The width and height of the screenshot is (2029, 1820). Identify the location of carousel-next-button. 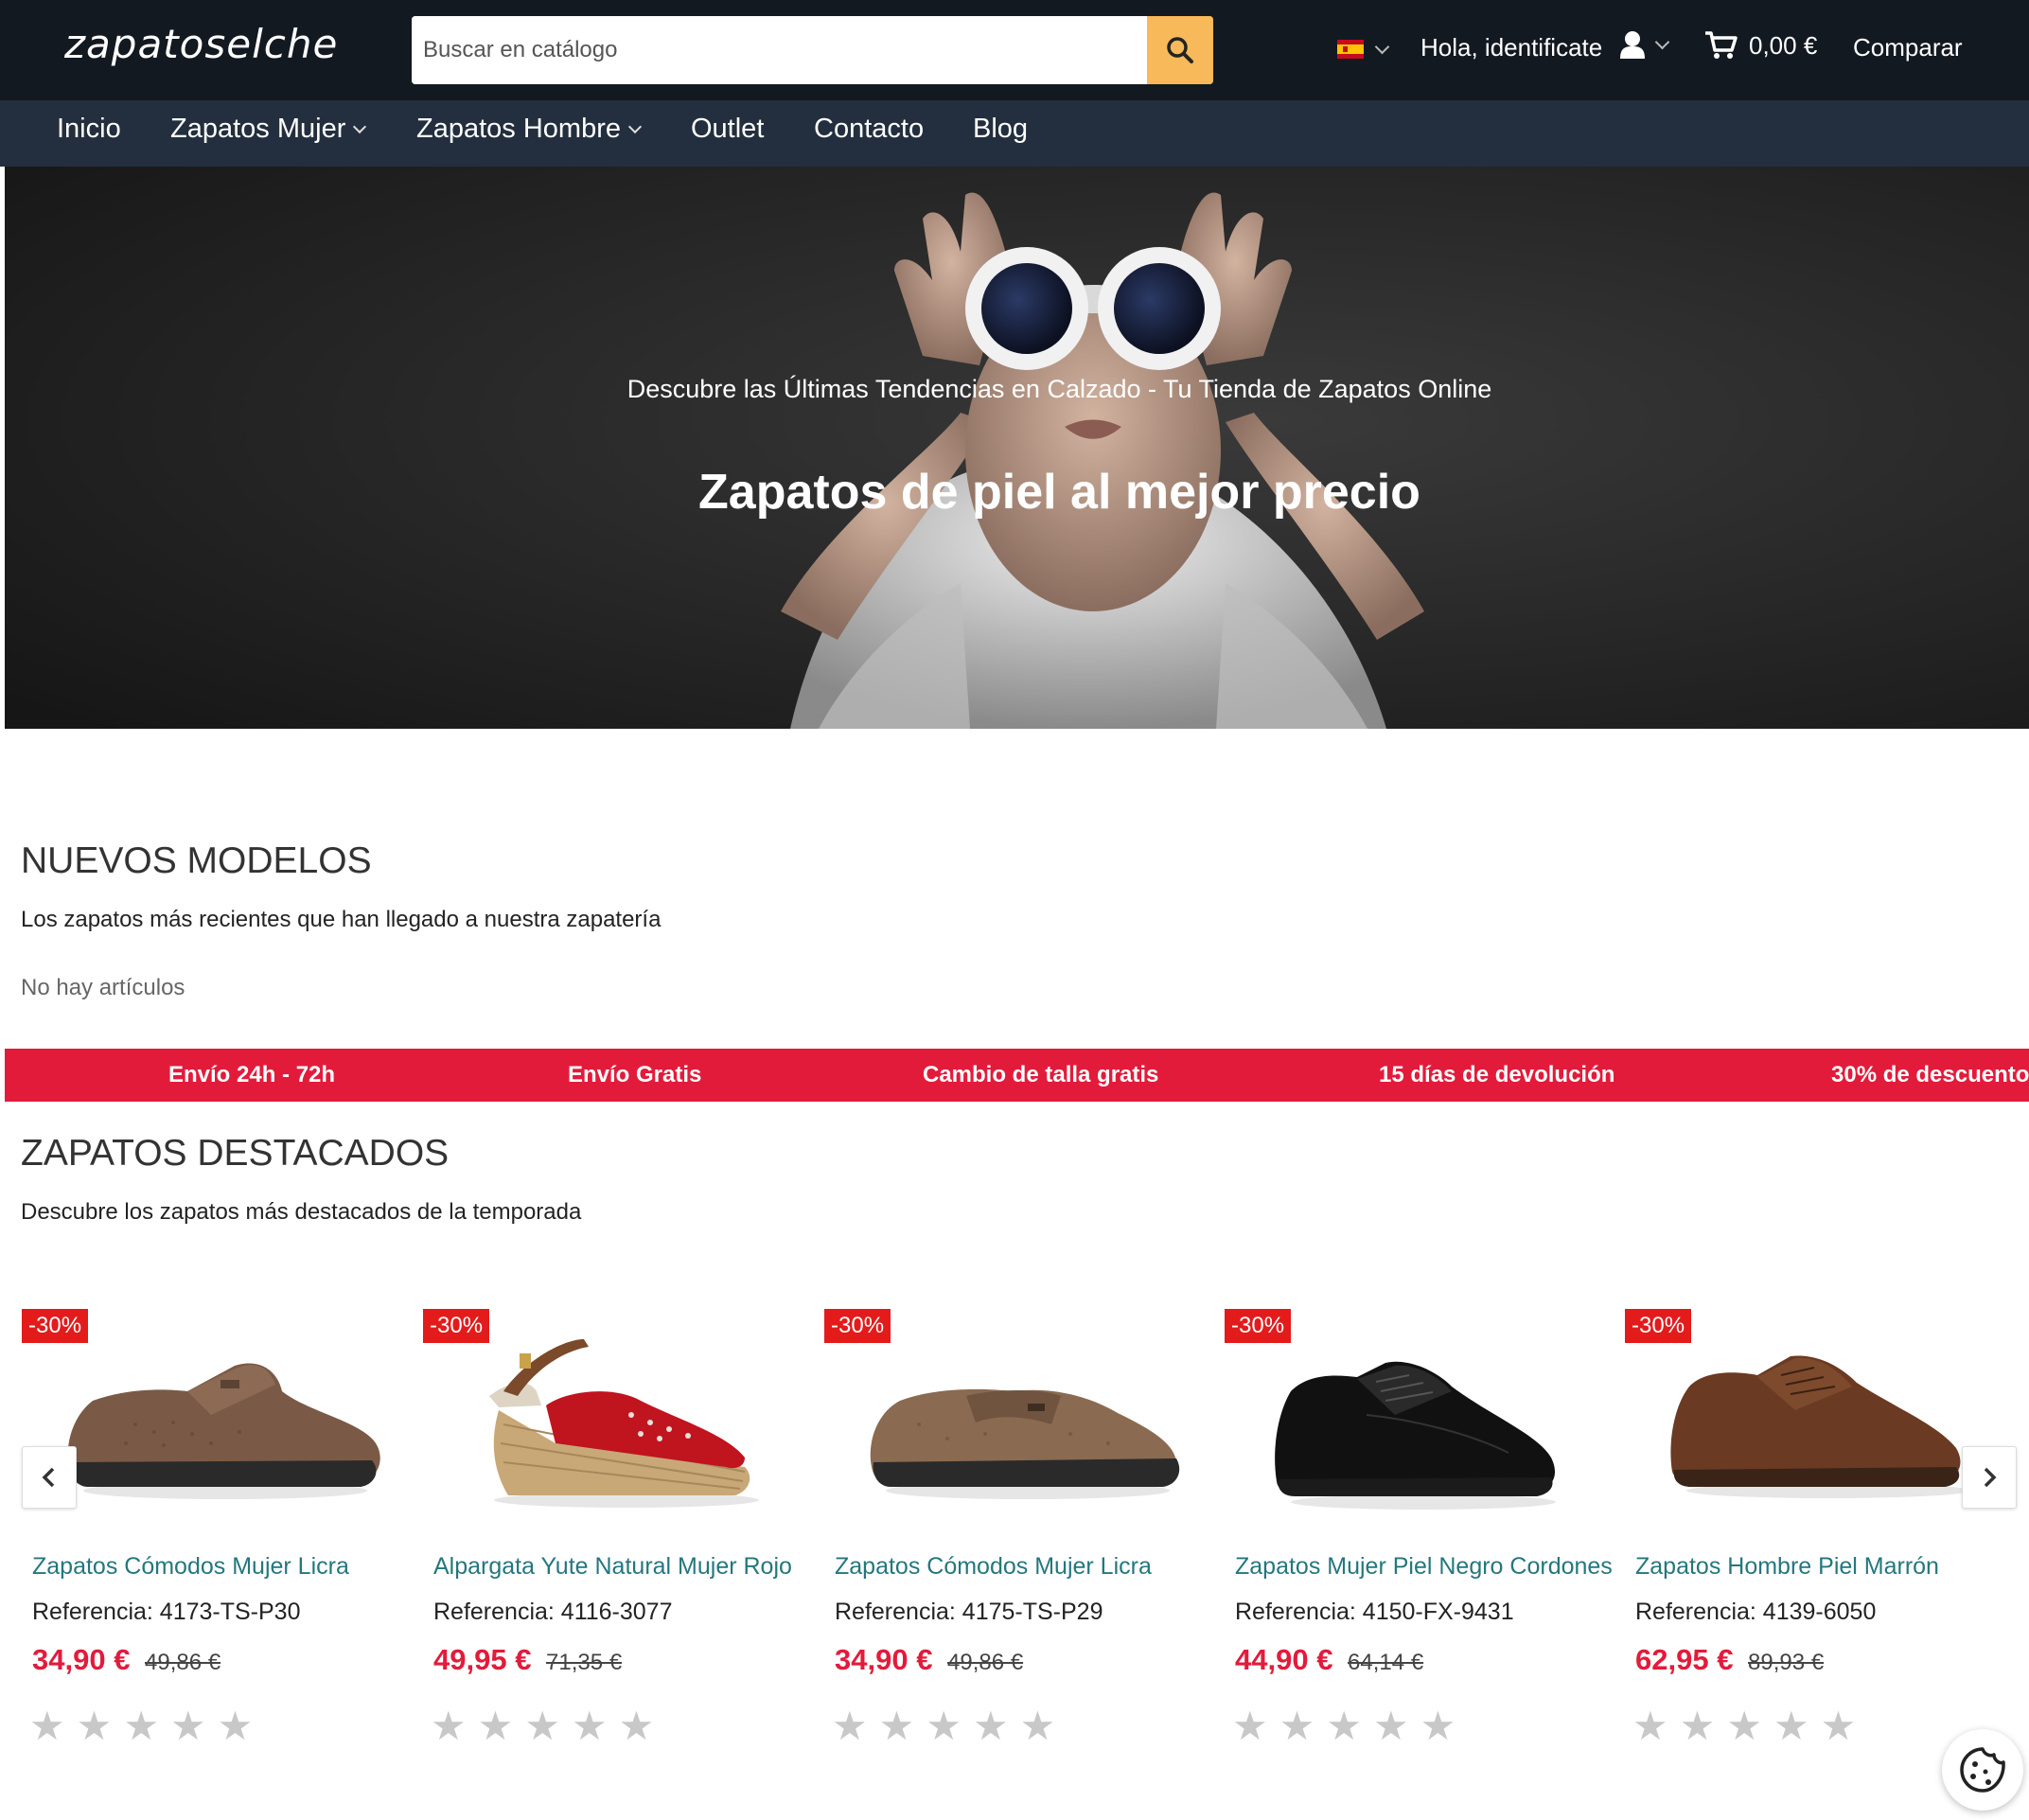
(1990, 1477).